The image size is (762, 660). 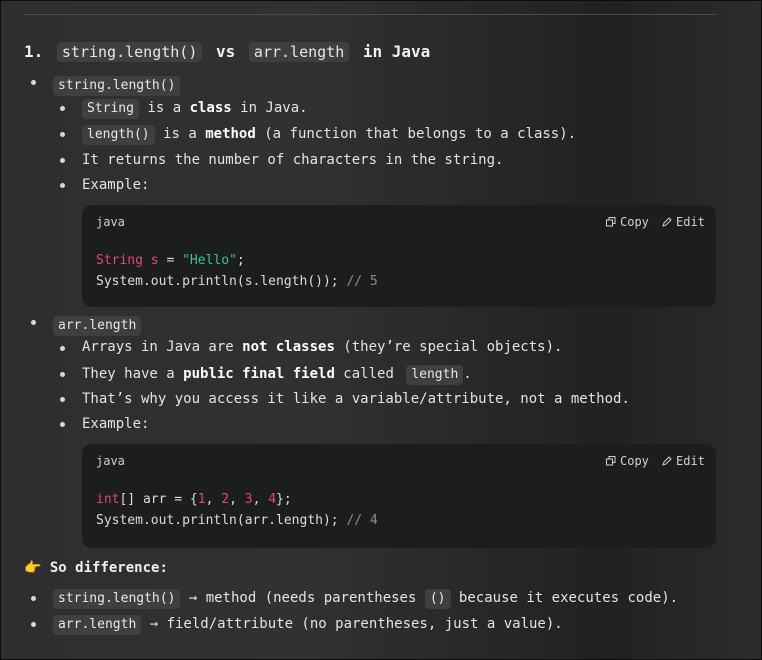 I want to click on heading-code-string-length: string.length(), so click(x=129, y=52).